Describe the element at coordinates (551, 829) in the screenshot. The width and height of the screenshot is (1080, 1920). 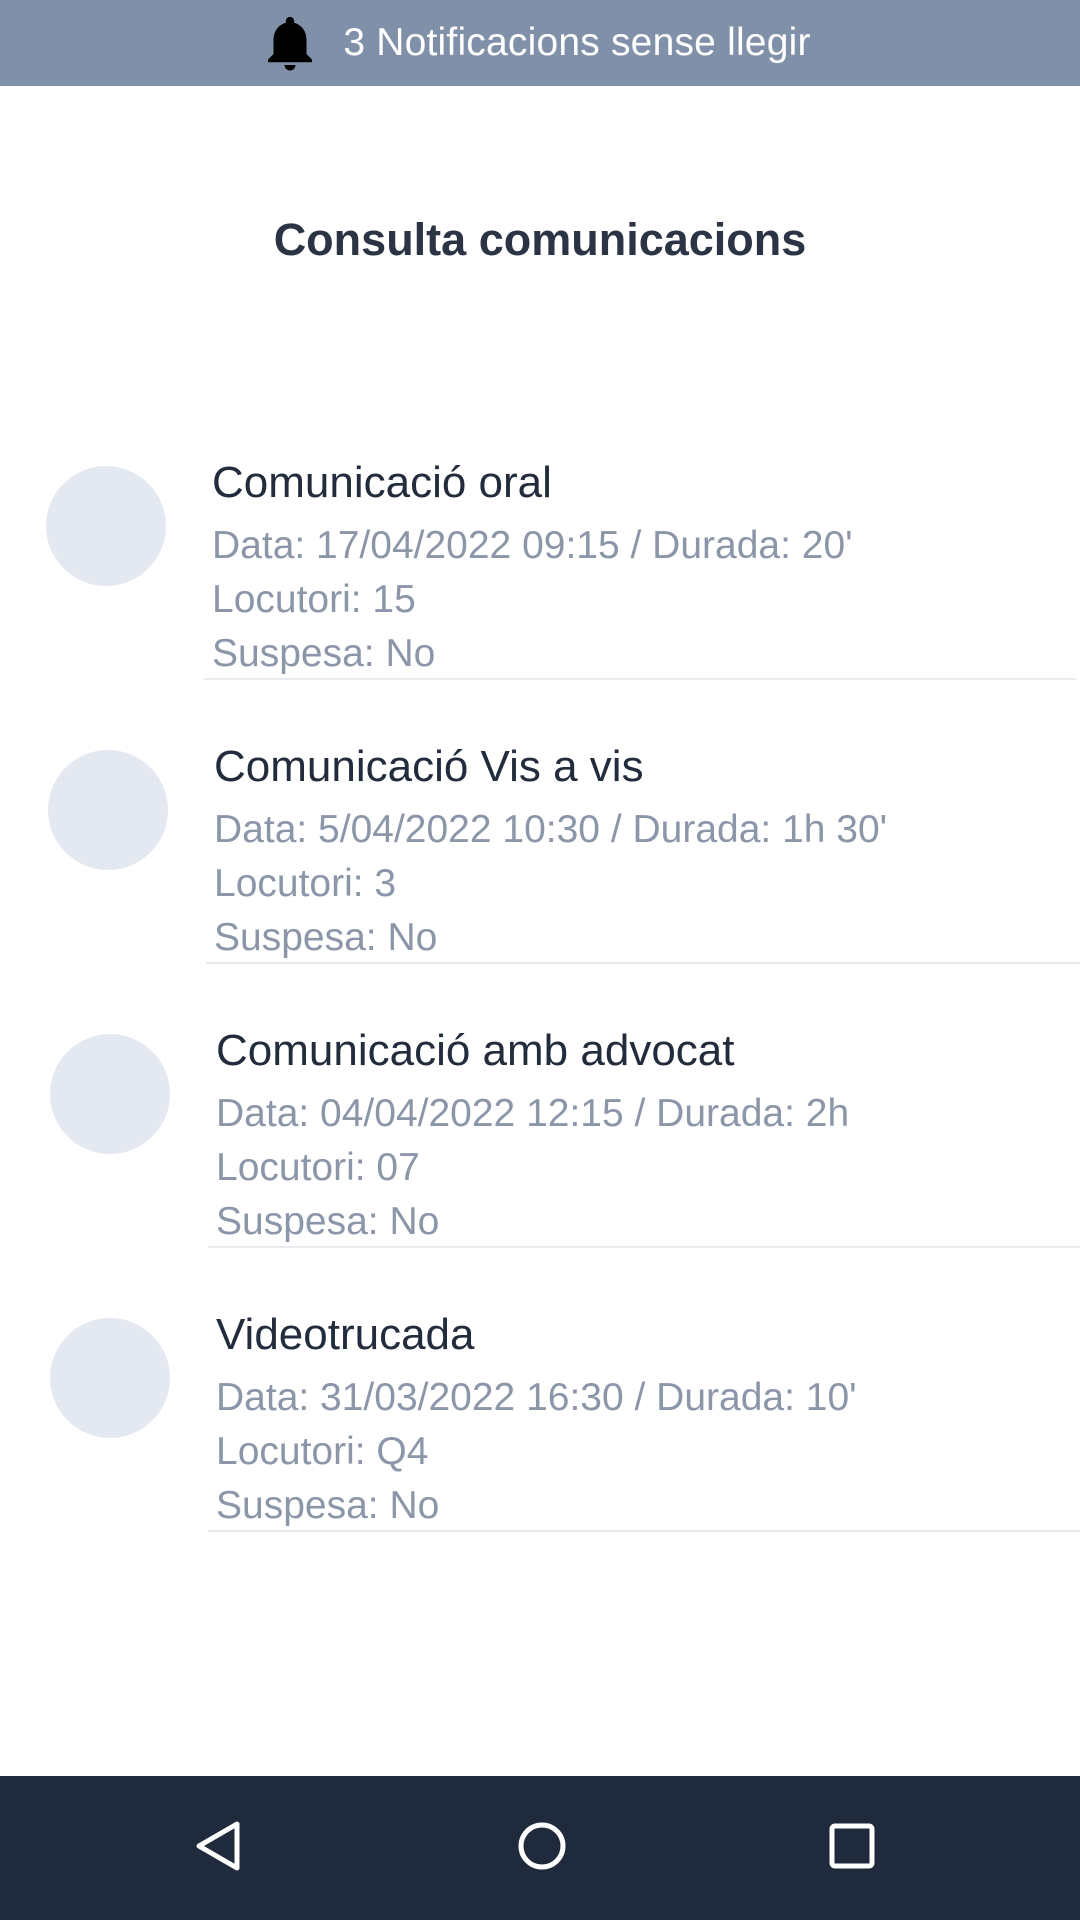
I see `item-date-duration: Data: 5/04/2022 10:30 / Durada: 1h 30'` at that location.